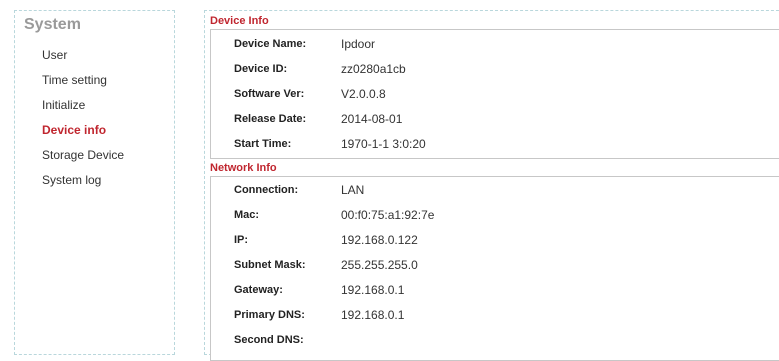 This screenshot has height=361, width=779. I want to click on second-dns-label: Second DNS:, so click(269, 340).